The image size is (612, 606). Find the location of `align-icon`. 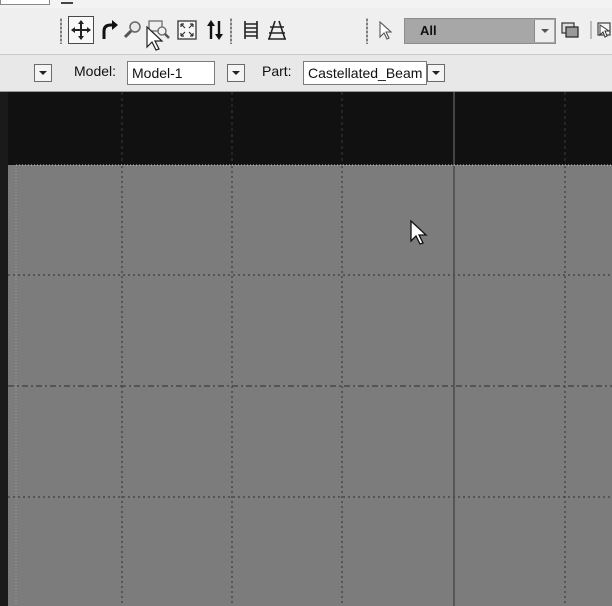

align-icon is located at coordinates (277, 30).